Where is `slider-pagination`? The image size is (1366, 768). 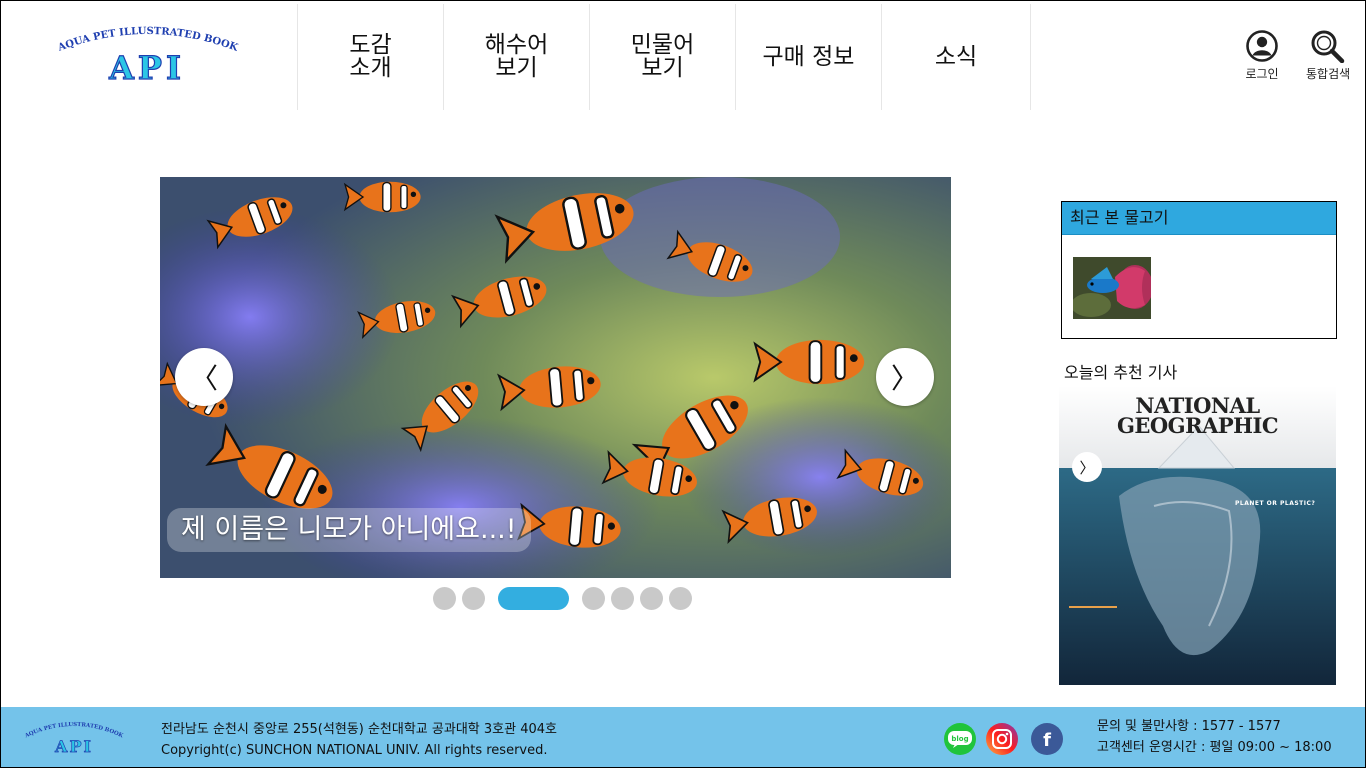 slider-pagination is located at coordinates (565, 598).